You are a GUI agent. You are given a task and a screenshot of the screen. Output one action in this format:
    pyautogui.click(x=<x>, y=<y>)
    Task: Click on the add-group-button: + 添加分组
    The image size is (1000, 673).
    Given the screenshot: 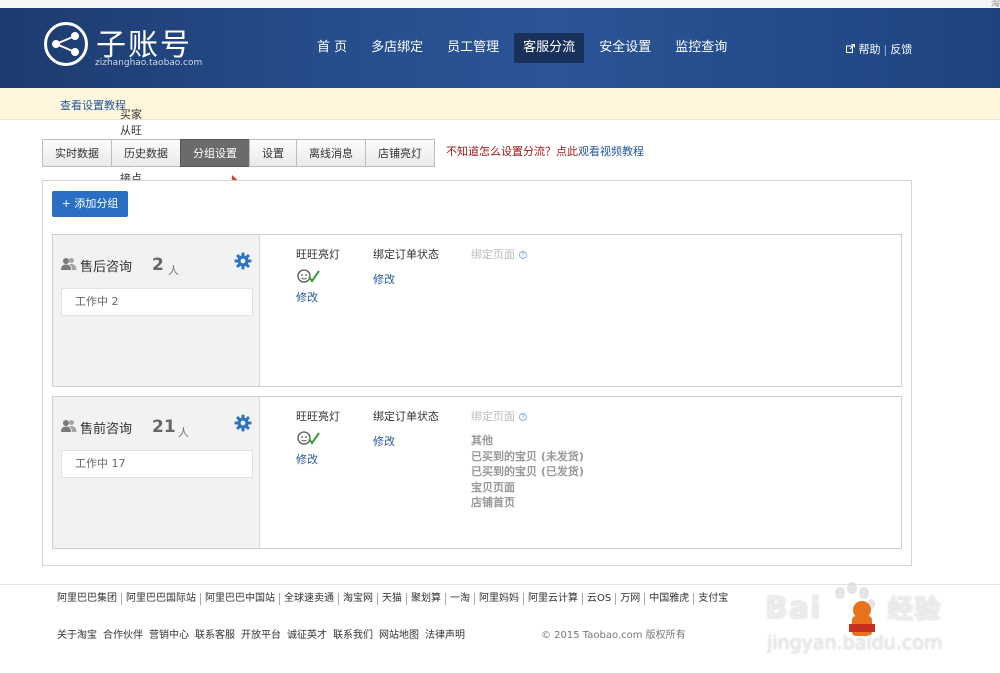 What is the action you would take?
    pyautogui.click(x=90, y=204)
    